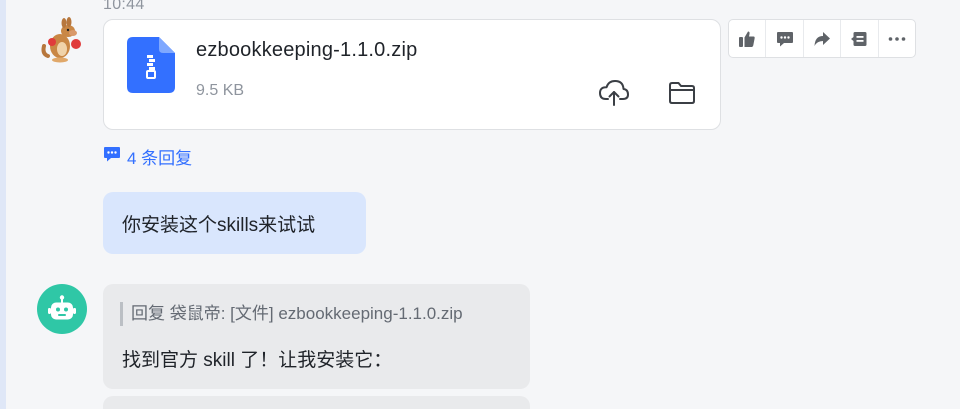 The width and height of the screenshot is (960, 409). Describe the element at coordinates (220, 90) in the screenshot. I see `file-size: 9.5 KB` at that location.